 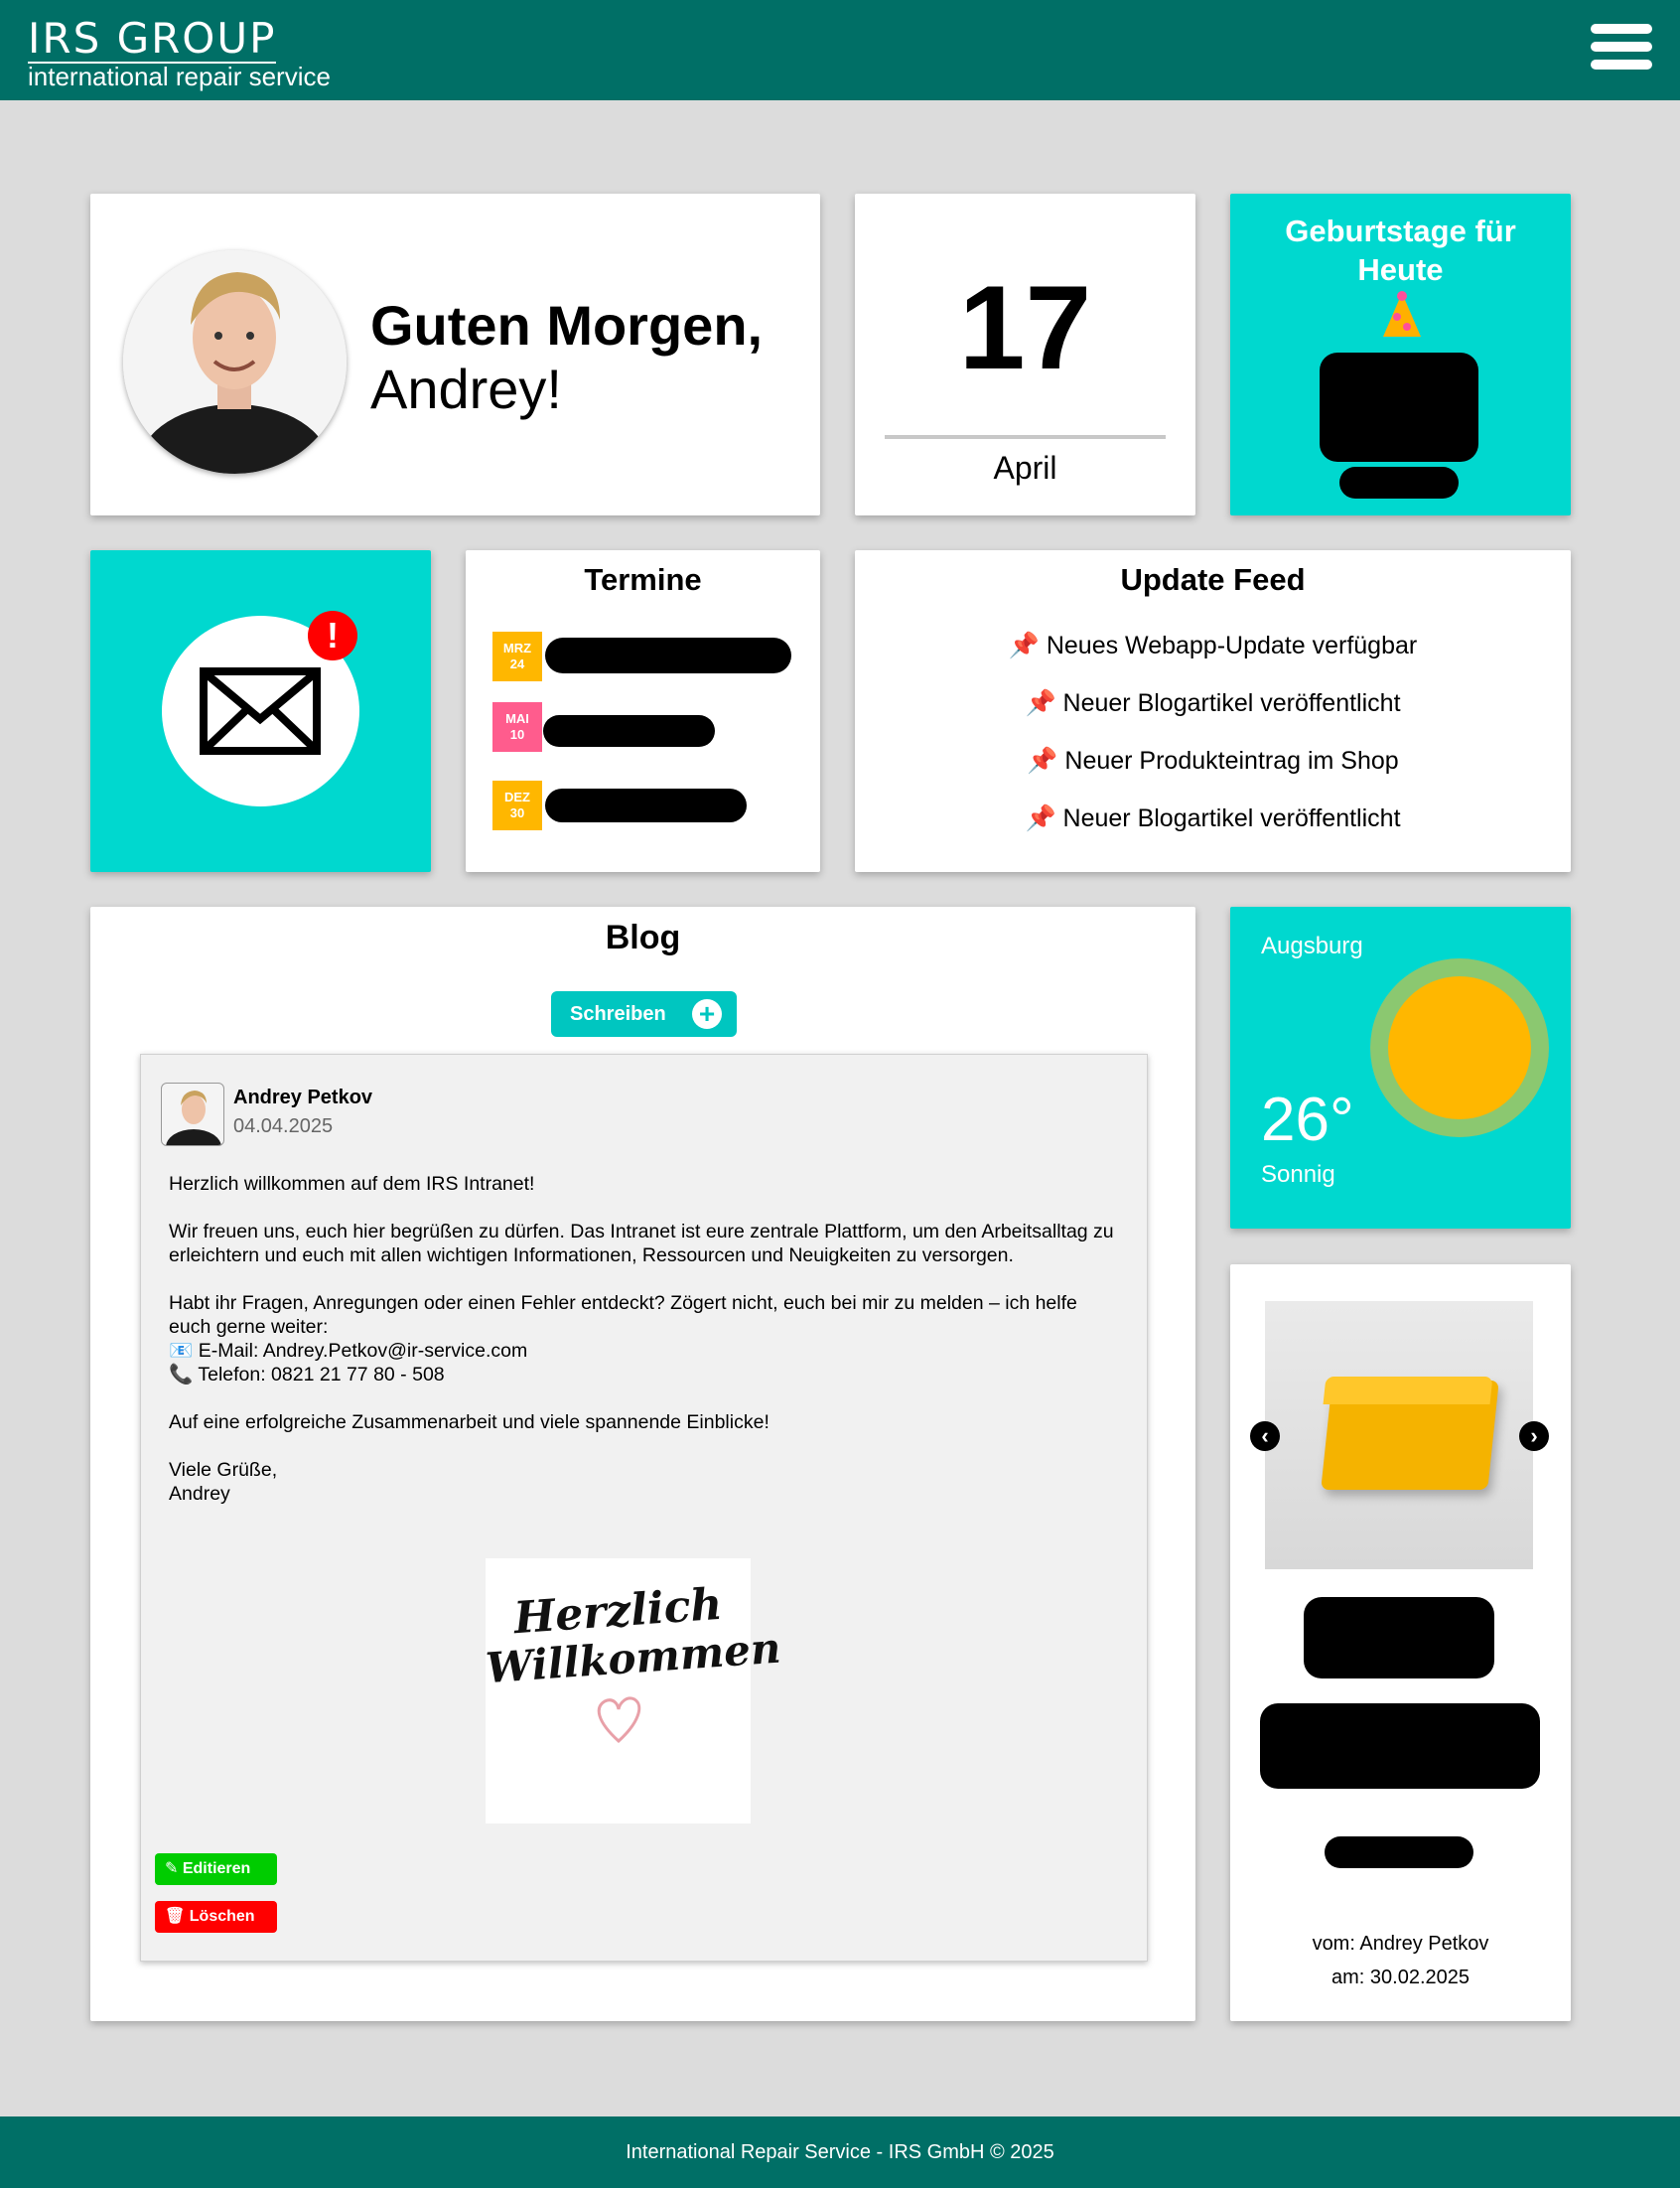 I want to click on termin-date-badge: MRZ 24, so click(x=517, y=656).